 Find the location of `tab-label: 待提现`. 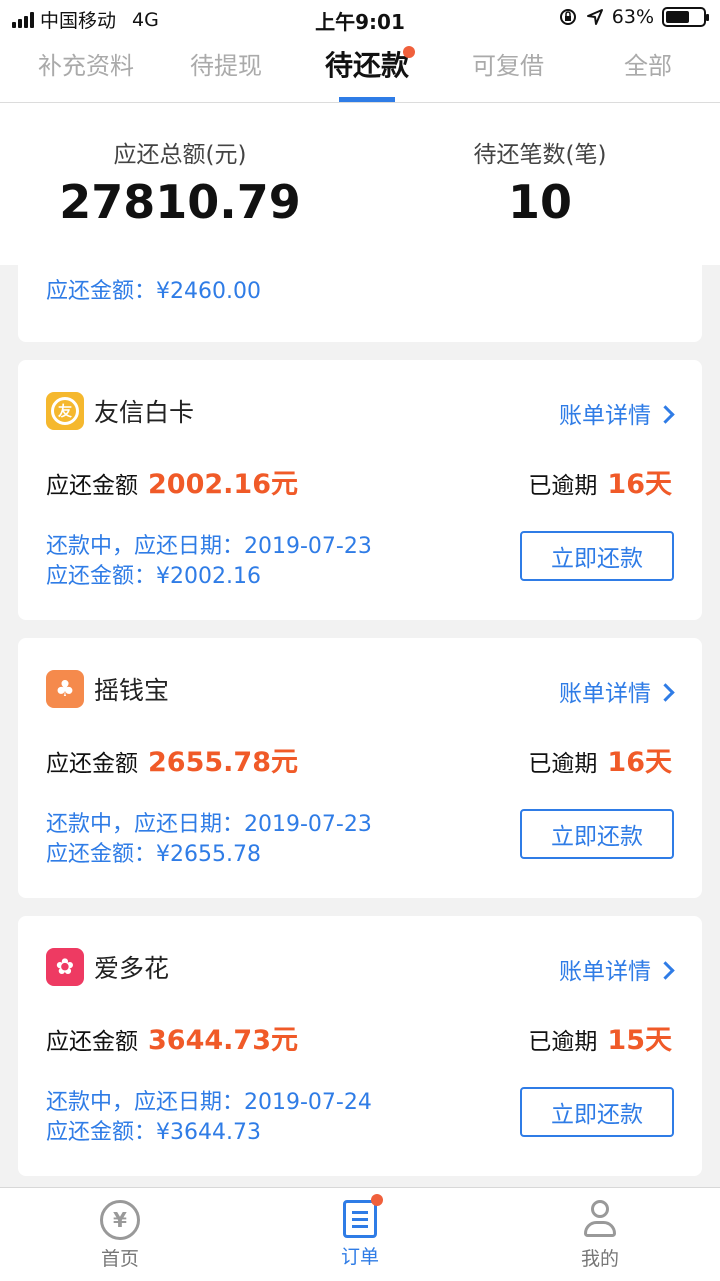

tab-label: 待提现 is located at coordinates (226, 66).